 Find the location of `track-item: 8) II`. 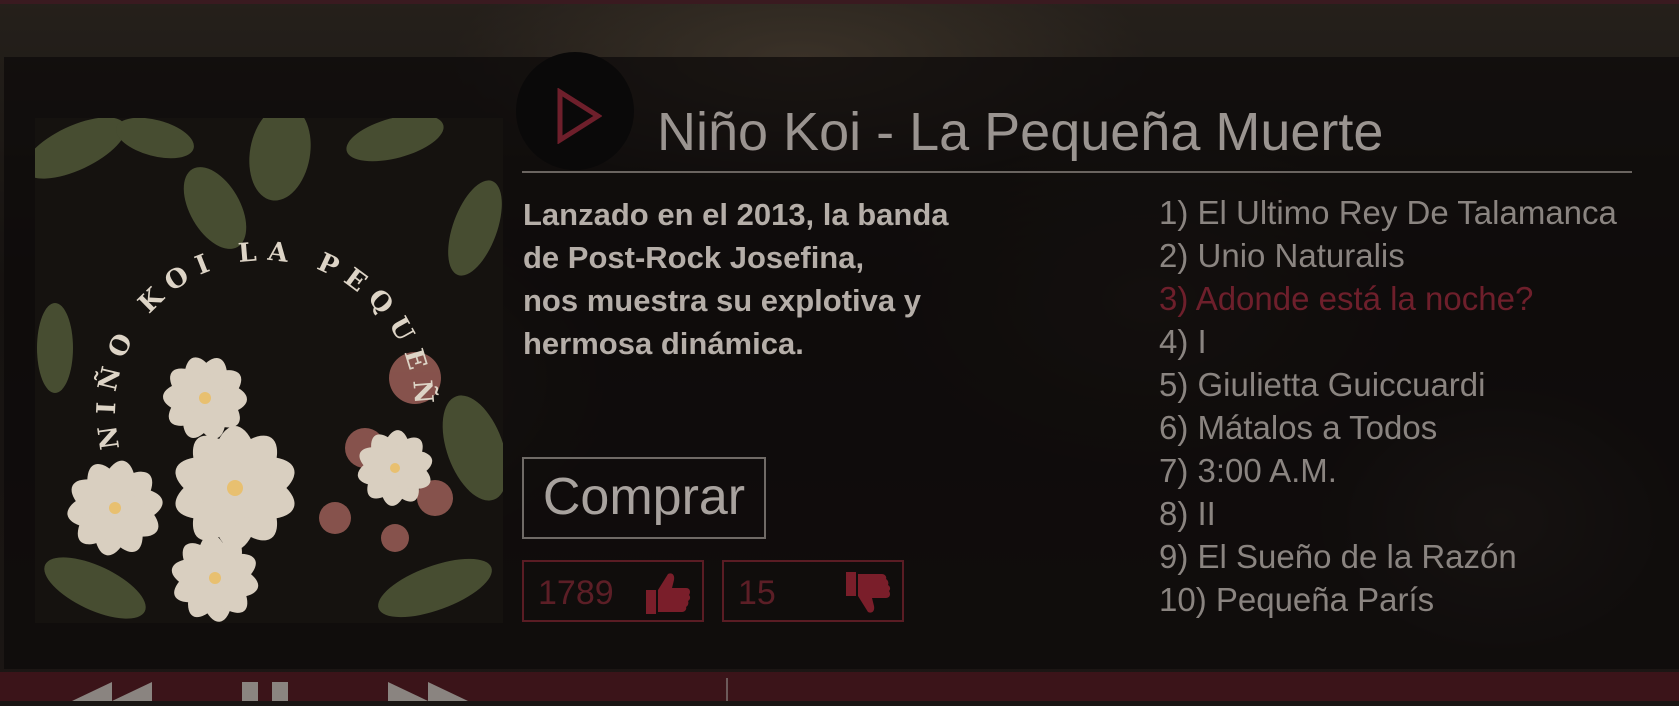

track-item: 8) II is located at coordinates (1388, 513).